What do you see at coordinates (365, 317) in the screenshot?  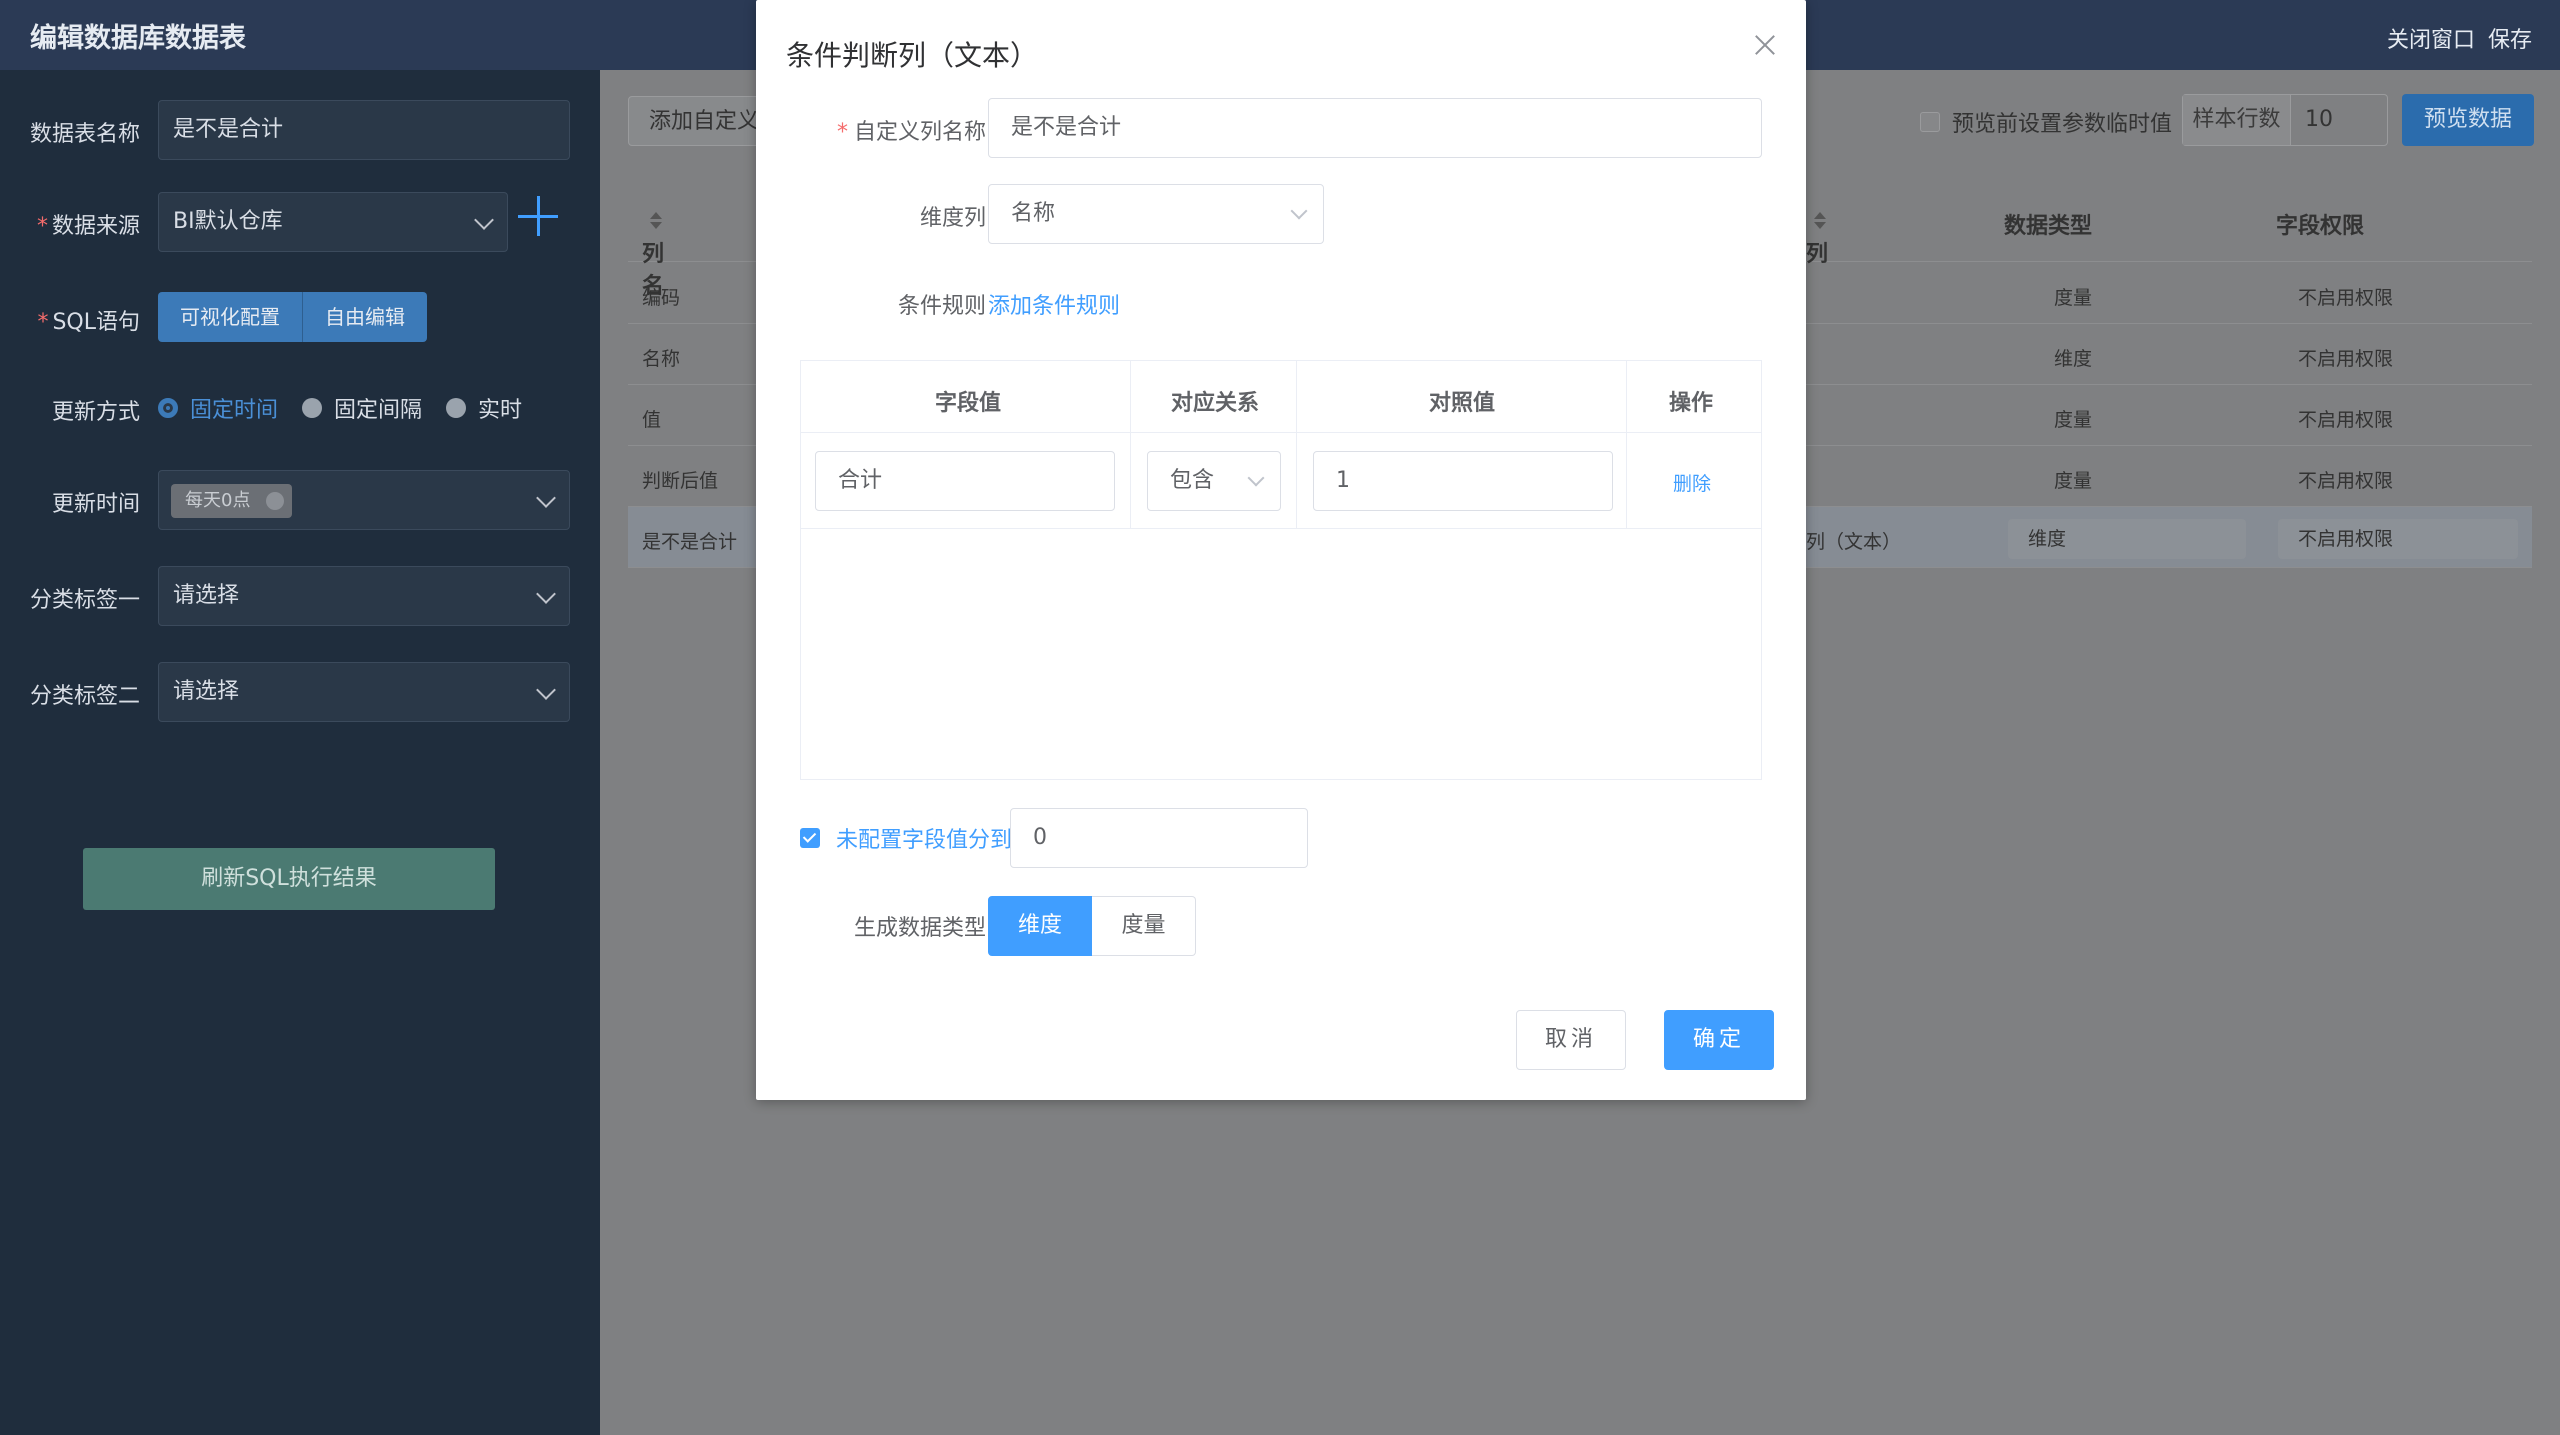 I see `free-edit-button: 自由编辑` at bounding box center [365, 317].